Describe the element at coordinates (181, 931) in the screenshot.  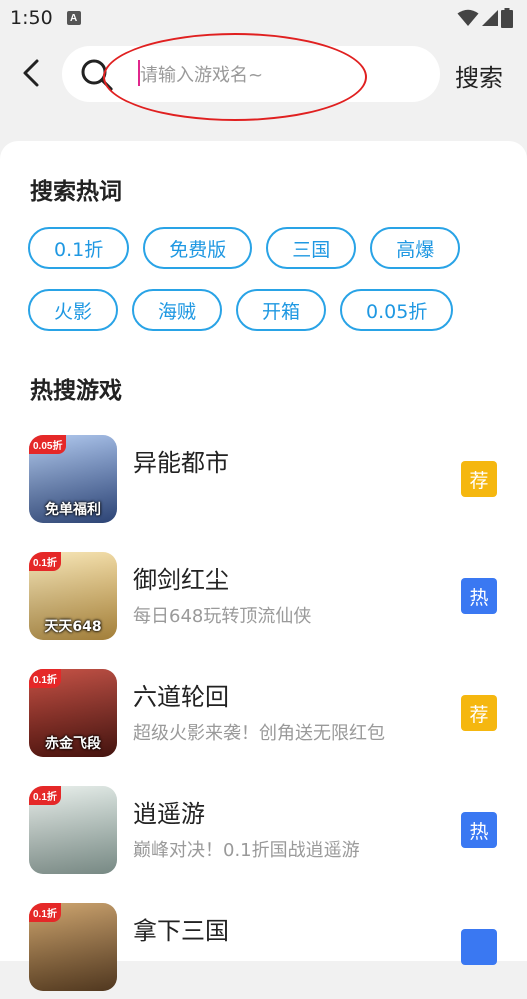
I see `game-name: 拿下三国` at that location.